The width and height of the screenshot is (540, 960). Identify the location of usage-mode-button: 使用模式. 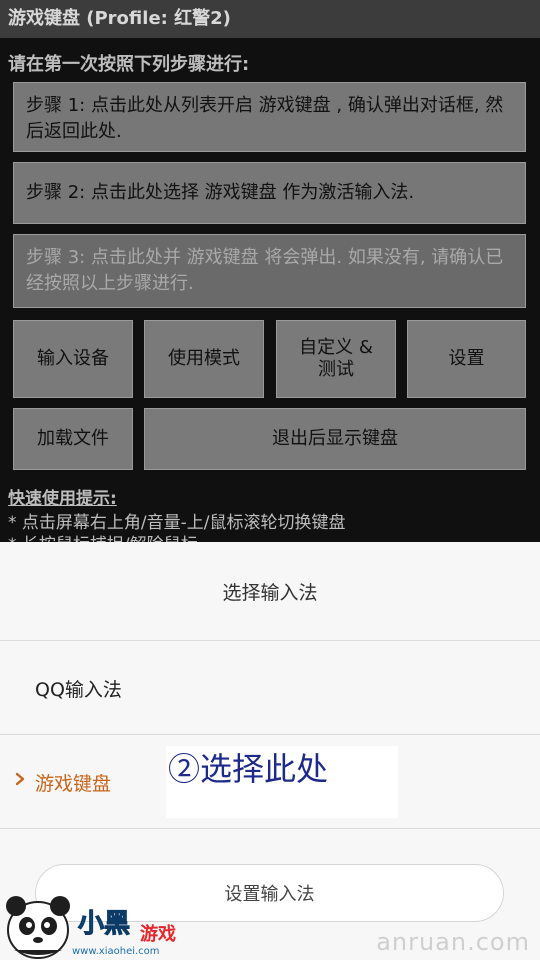
(204, 359).